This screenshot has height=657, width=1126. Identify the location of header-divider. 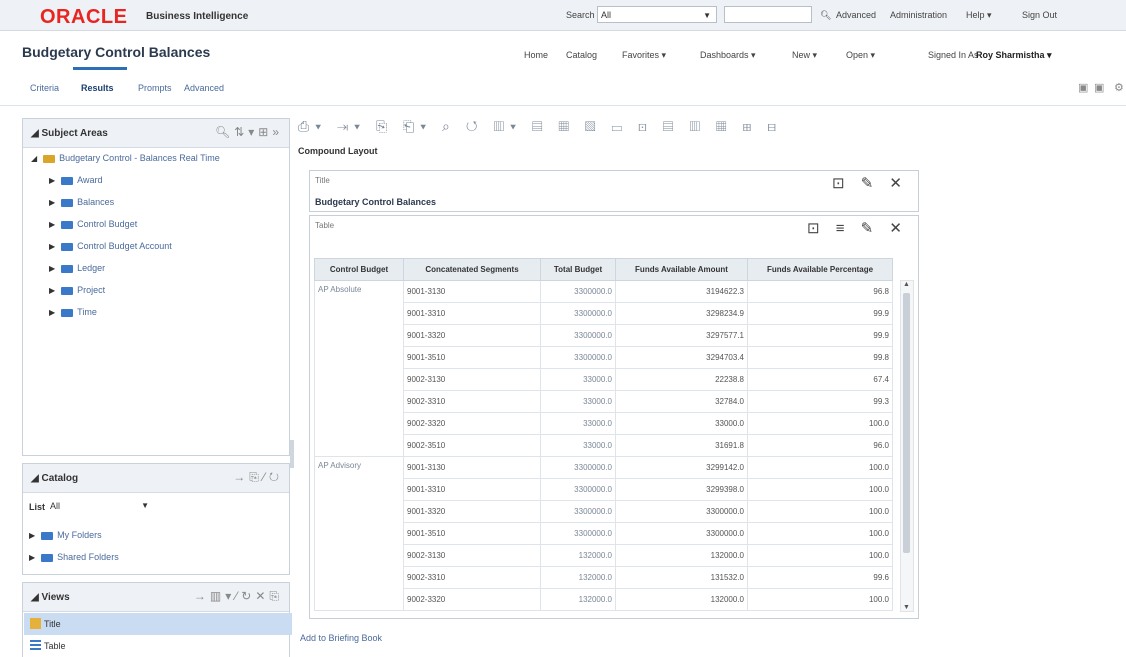
(563, 105).